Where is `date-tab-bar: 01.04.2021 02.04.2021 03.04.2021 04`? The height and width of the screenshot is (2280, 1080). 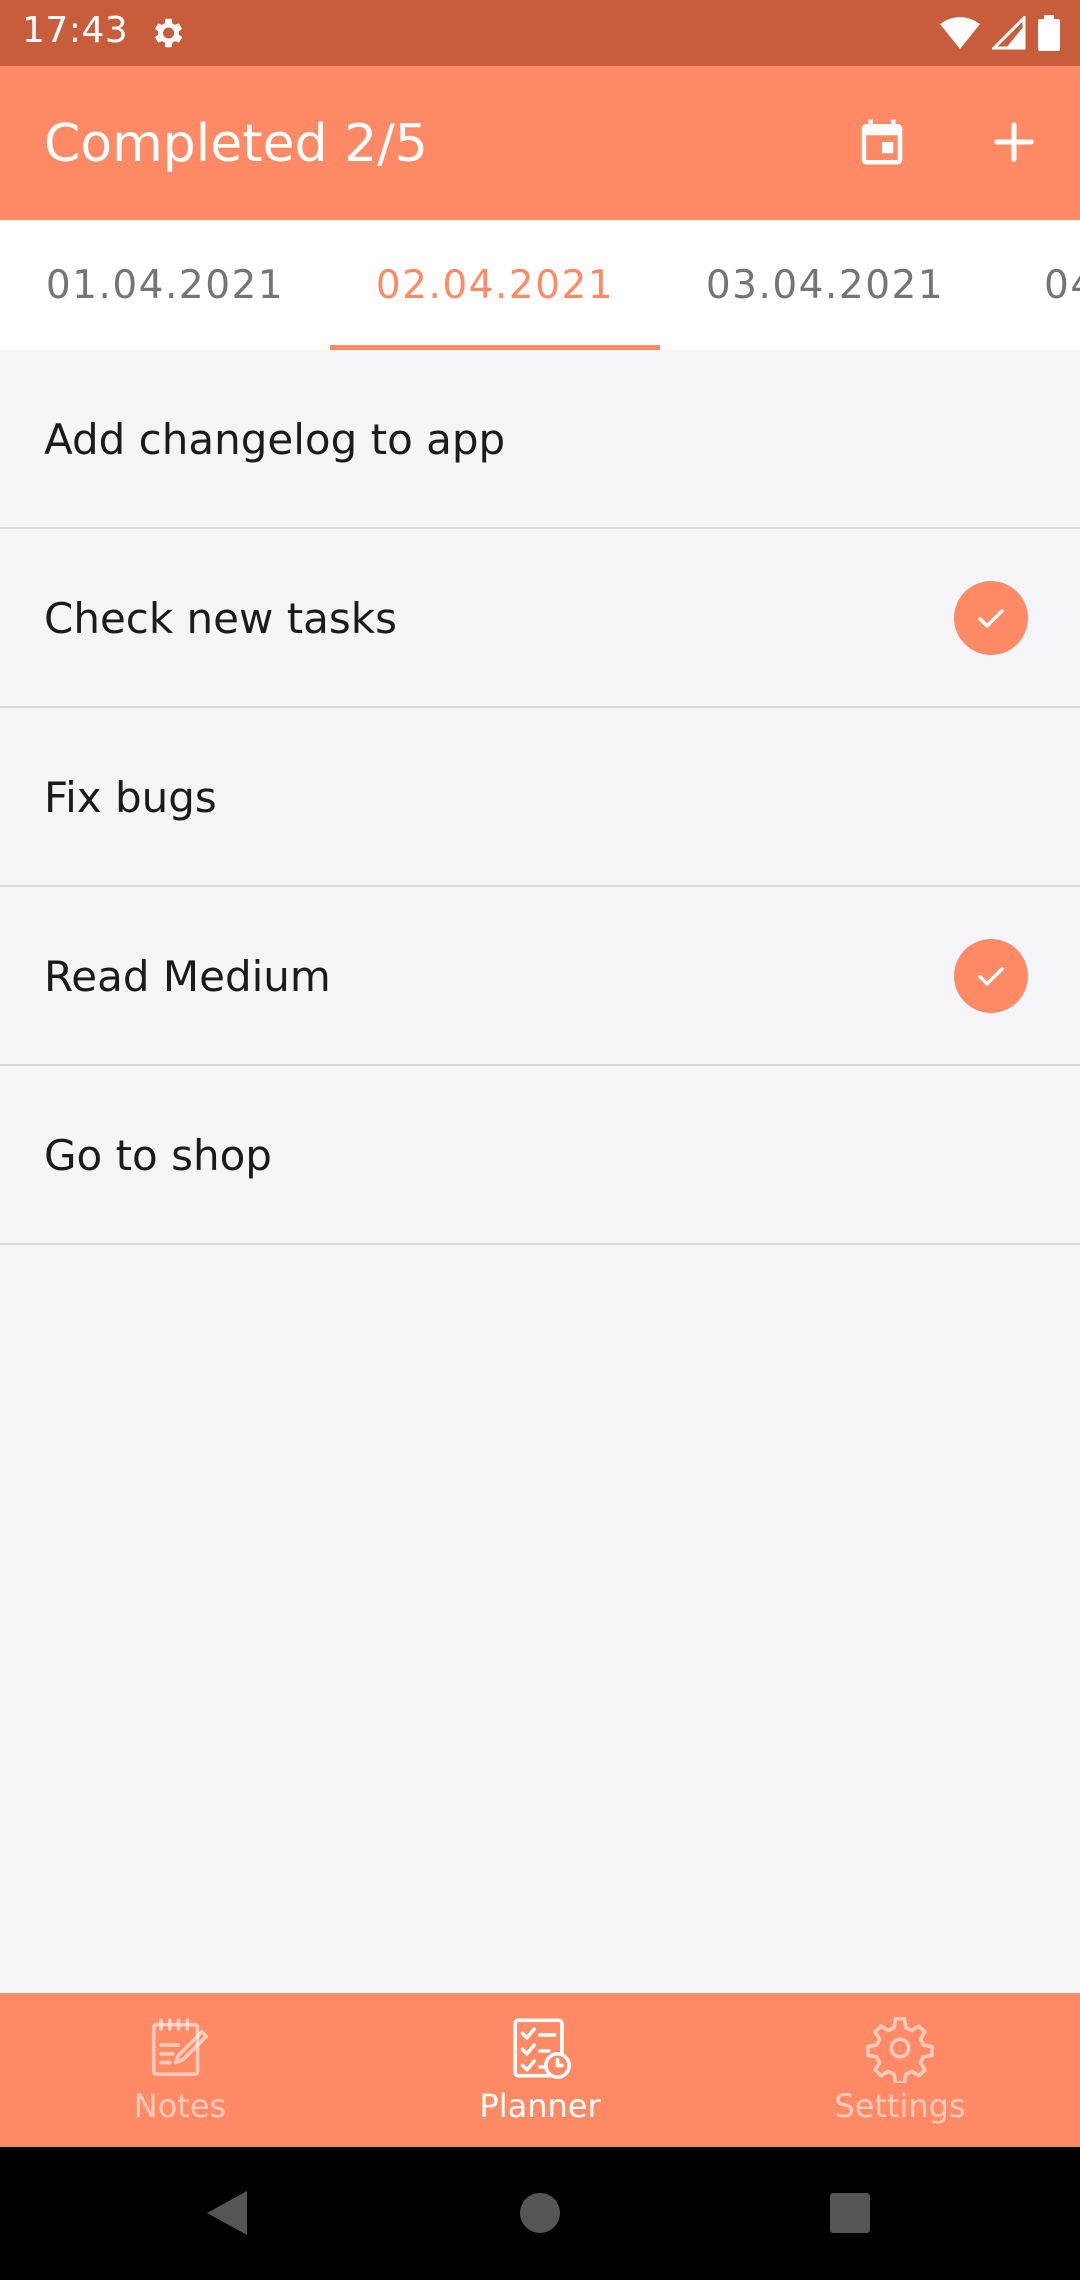 date-tab-bar: 01.04.2021 02.04.2021 03.04.2021 04 is located at coordinates (540, 285).